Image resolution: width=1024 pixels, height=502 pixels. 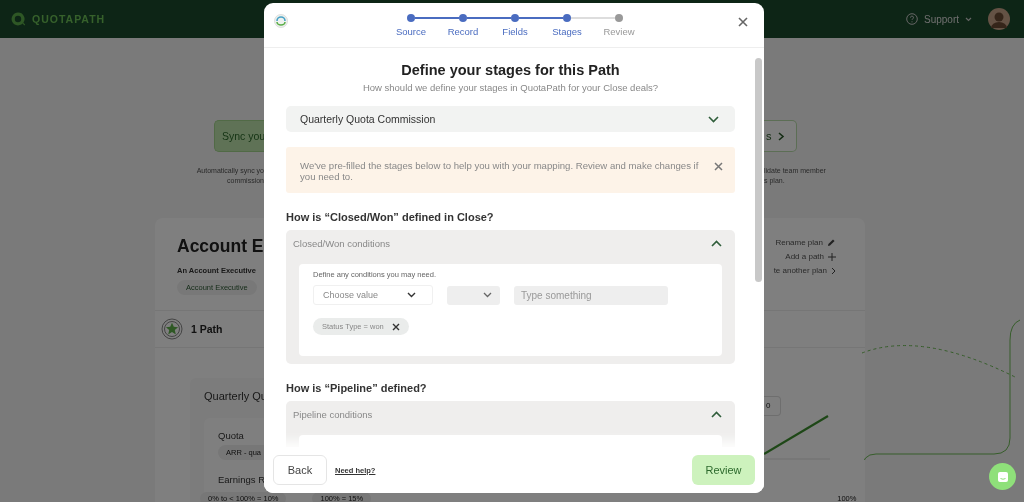 What do you see at coordinates (941, 19) in the screenshot?
I see `support-menu: Support` at bounding box center [941, 19].